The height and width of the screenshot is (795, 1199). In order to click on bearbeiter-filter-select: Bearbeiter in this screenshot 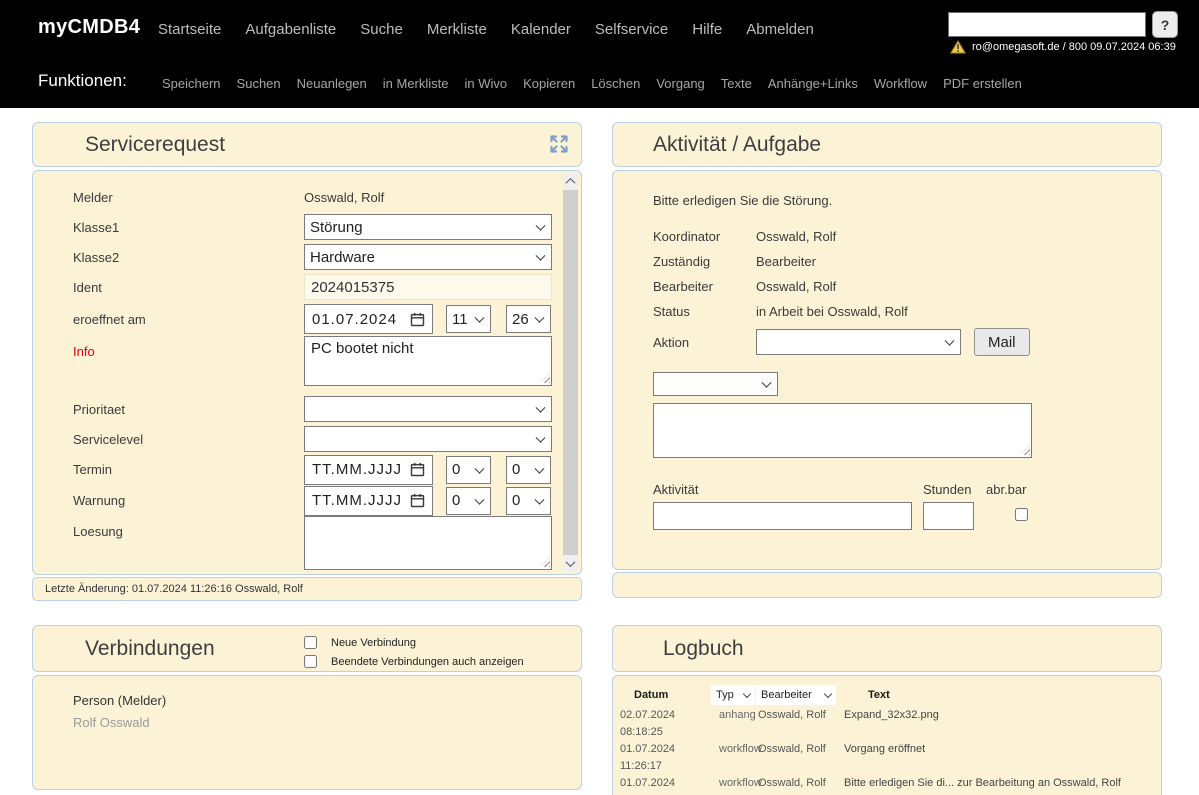, I will do `click(796, 695)`.